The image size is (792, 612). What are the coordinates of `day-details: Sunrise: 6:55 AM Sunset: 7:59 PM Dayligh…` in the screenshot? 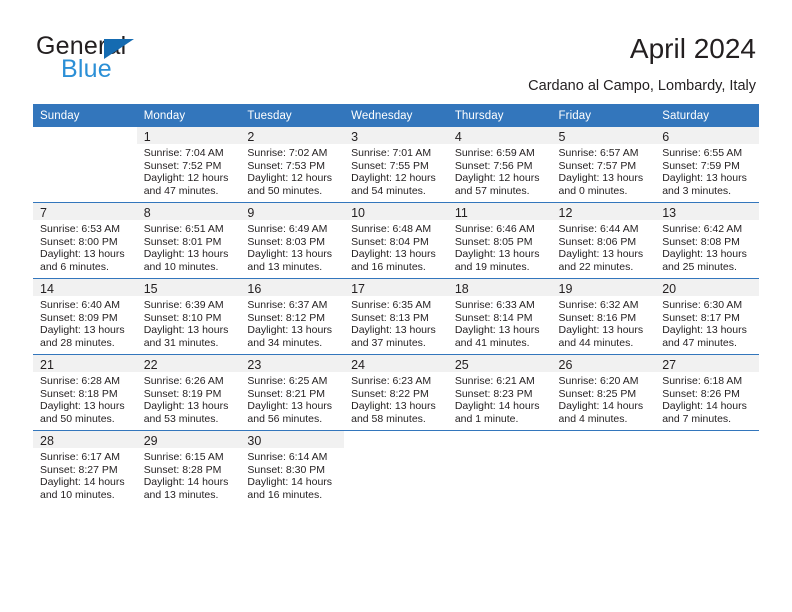 It's located at (707, 170).